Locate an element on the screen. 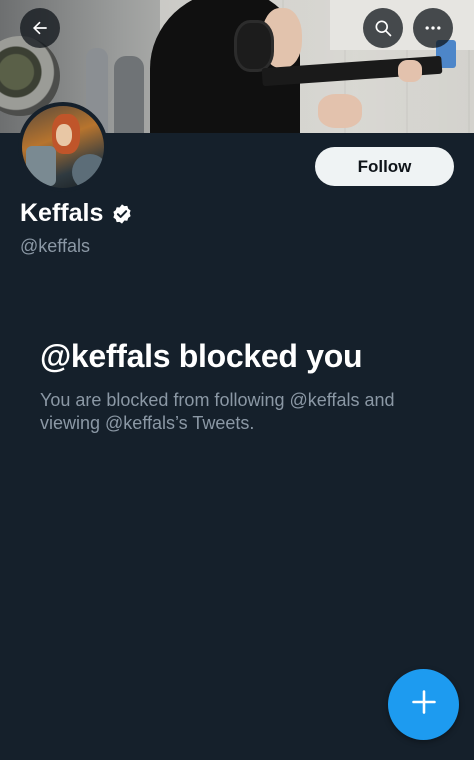 The height and width of the screenshot is (760, 474). compose-tweet-button is located at coordinates (423, 704).